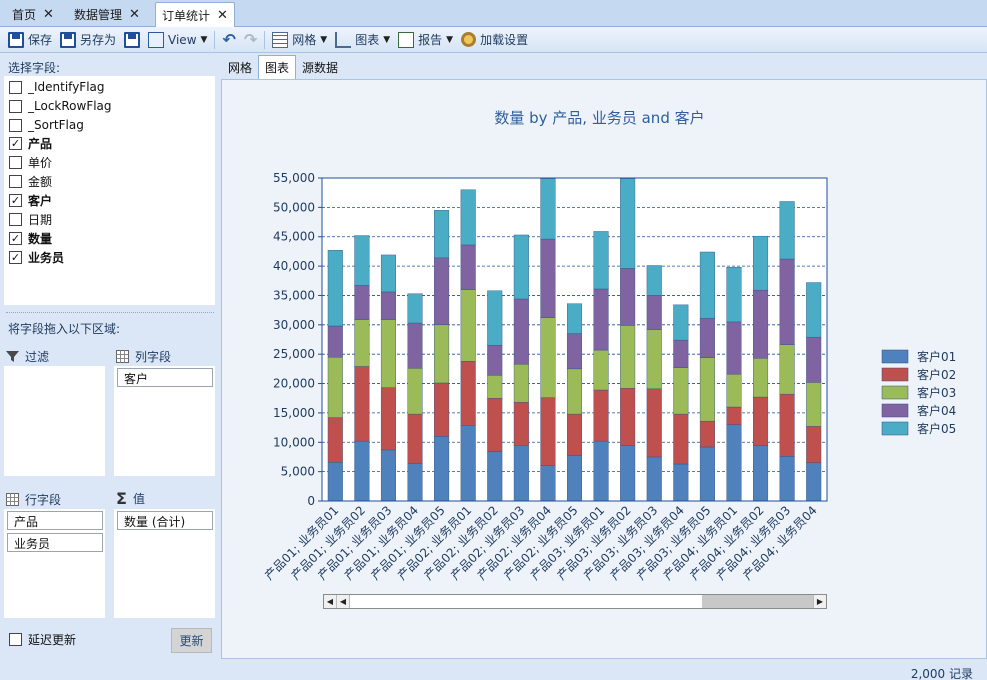 The height and width of the screenshot is (680, 987). Describe the element at coordinates (362, 40) in the screenshot. I see `chart-dropdown: 图表 ▼` at that location.